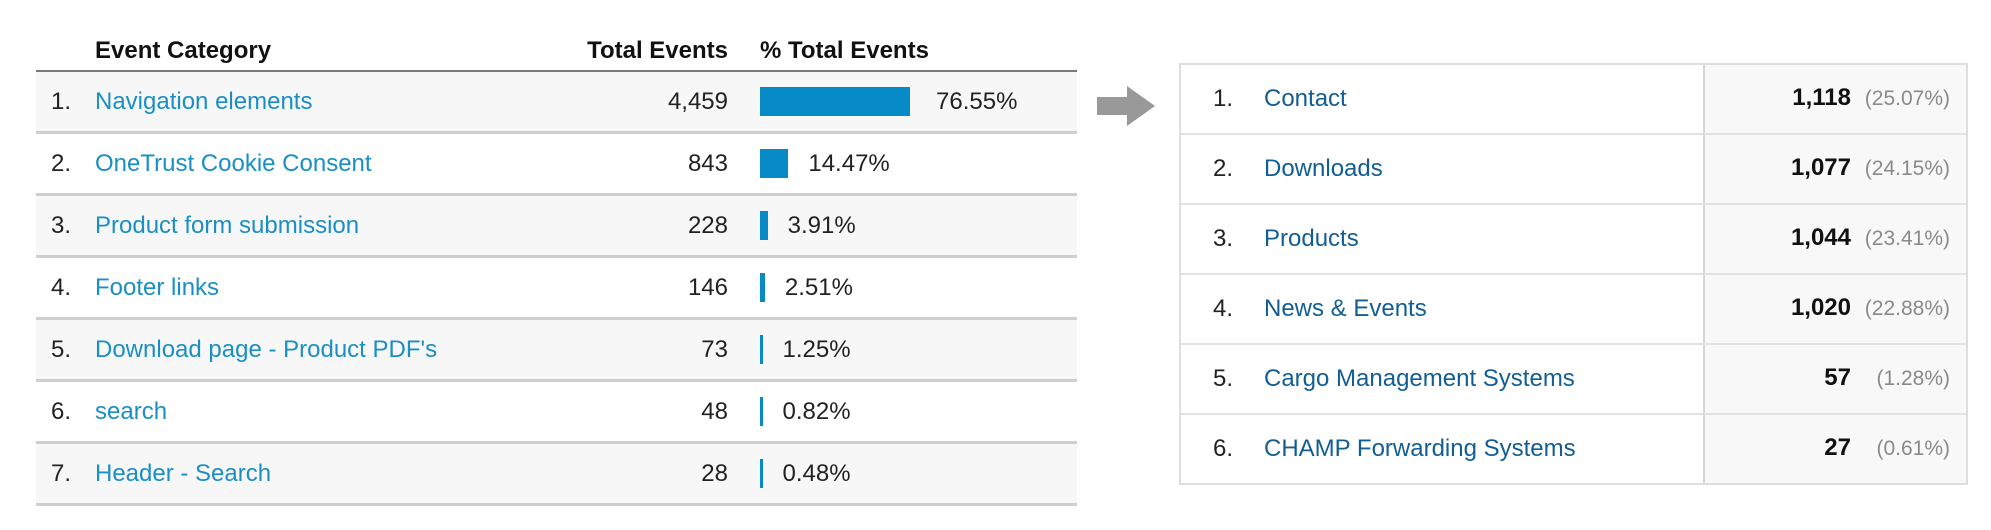  I want to click on content-group-link: Products, so click(1311, 239).